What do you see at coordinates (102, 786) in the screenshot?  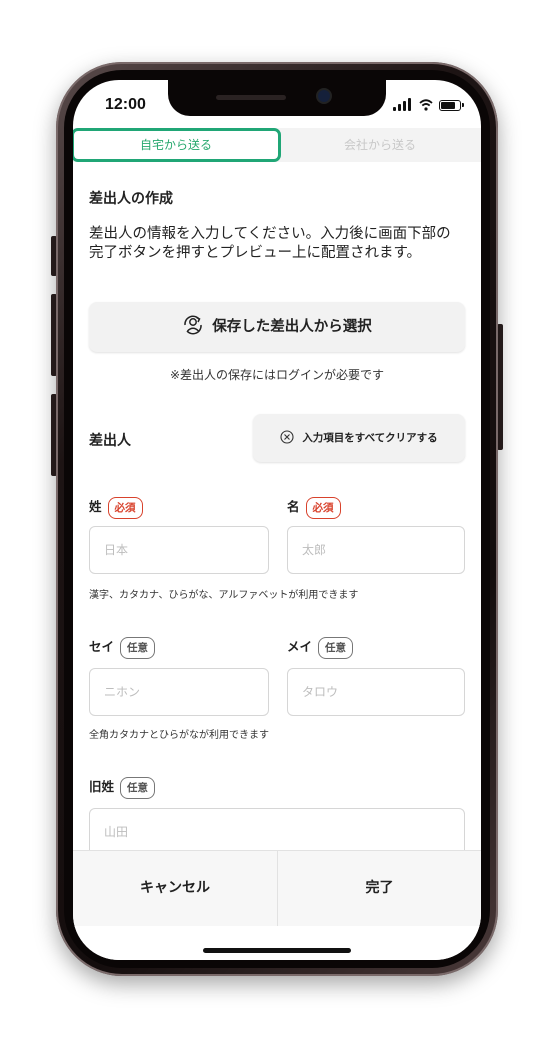 I see `maiden-name-label-text: 旧姓` at bounding box center [102, 786].